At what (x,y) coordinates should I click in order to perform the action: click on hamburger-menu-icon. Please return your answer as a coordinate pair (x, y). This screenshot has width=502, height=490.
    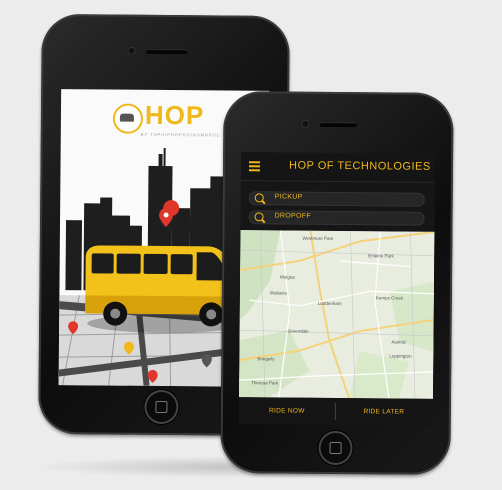
    Looking at the image, I should click on (254, 166).